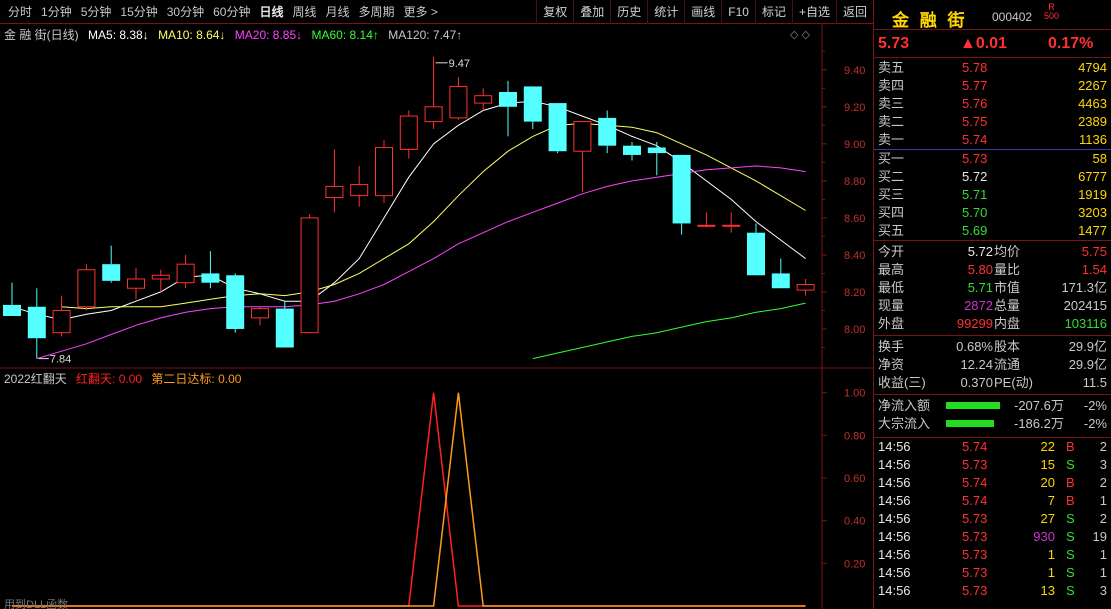 The image size is (1111, 609). What do you see at coordinates (1092, 67) in the screenshot?
I see `ask-volume: 4794` at bounding box center [1092, 67].